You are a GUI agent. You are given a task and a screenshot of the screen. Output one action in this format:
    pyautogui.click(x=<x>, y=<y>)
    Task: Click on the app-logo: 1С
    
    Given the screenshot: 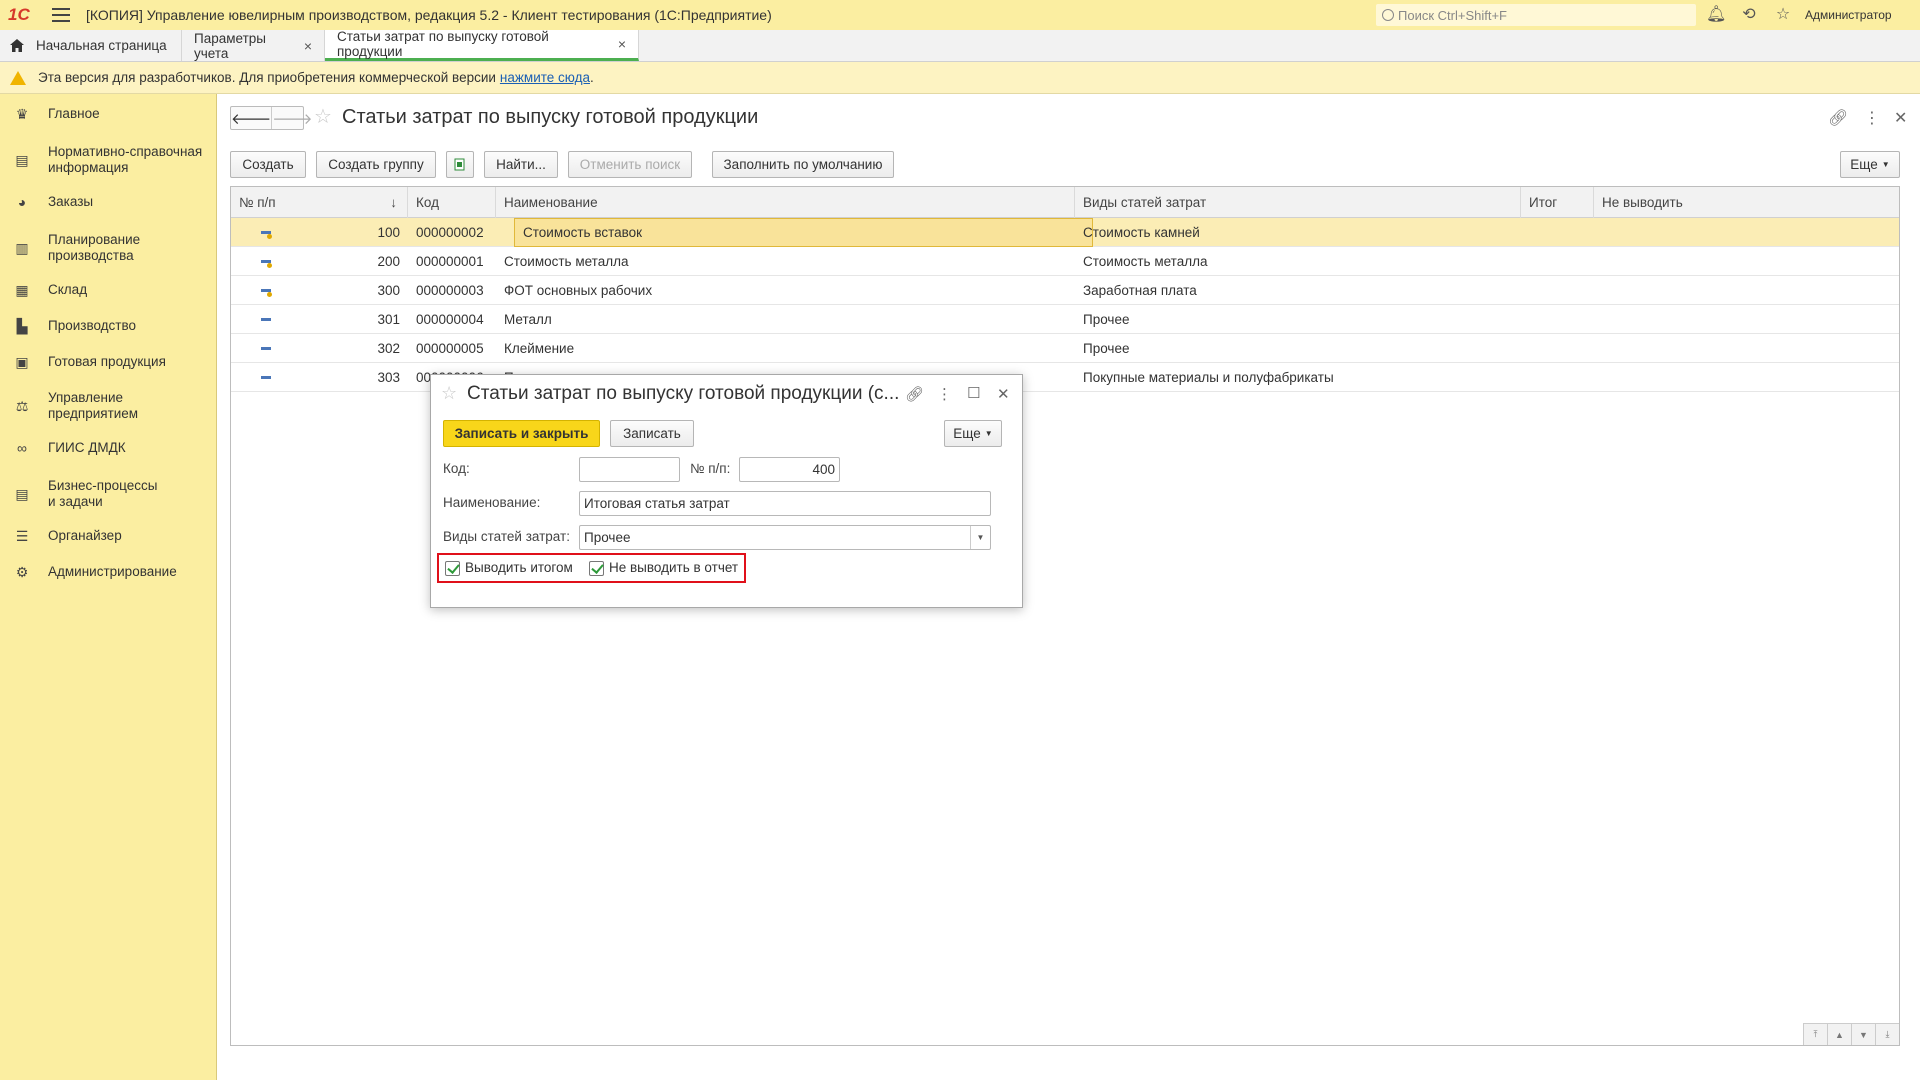 What is the action you would take?
    pyautogui.click(x=23, y=15)
    